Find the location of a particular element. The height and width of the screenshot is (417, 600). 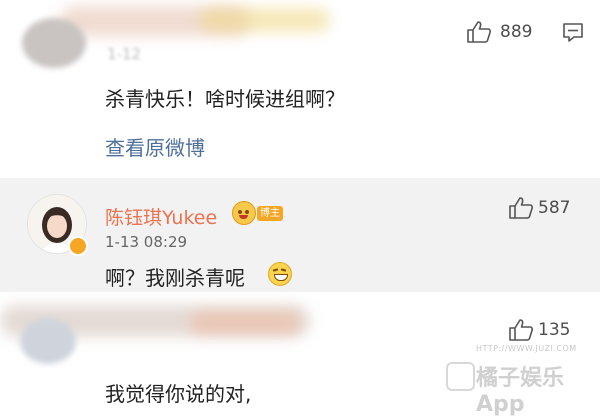

comment-text: 杀青快乐！啥时候进组啊？ is located at coordinates (225, 99).